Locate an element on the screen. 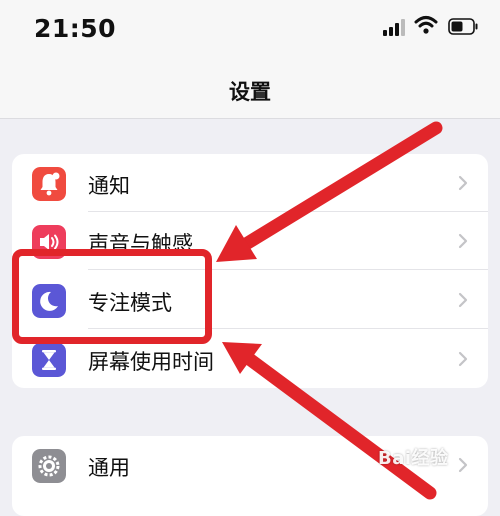 The image size is (500, 516). speaker-icon is located at coordinates (49, 242).